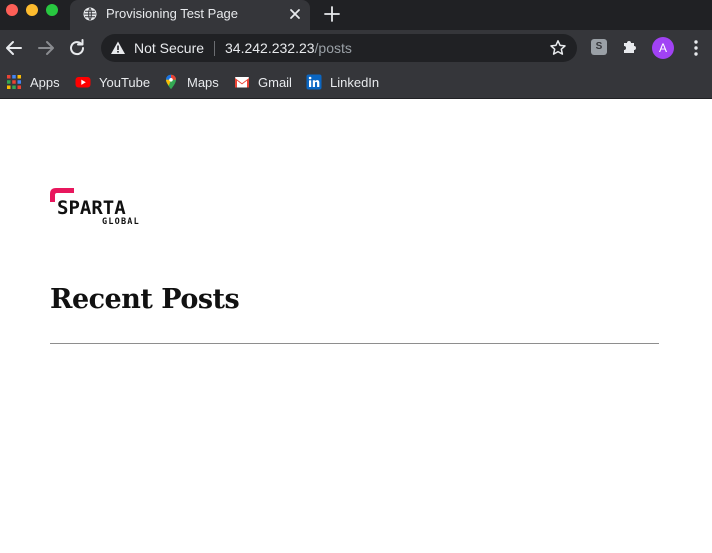 The height and width of the screenshot is (553, 712). I want to click on linkedin-icon, so click(314, 82).